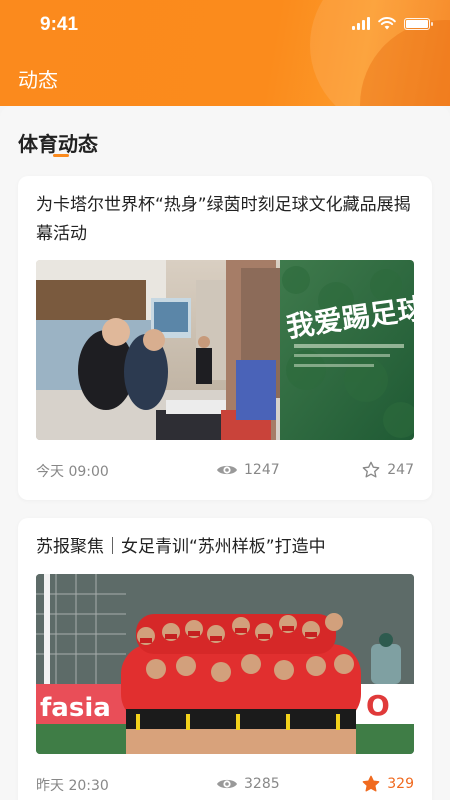 The width and height of the screenshot is (450, 800). I want to click on news-meta: 今天 09:00 1247 247, so click(225, 470).